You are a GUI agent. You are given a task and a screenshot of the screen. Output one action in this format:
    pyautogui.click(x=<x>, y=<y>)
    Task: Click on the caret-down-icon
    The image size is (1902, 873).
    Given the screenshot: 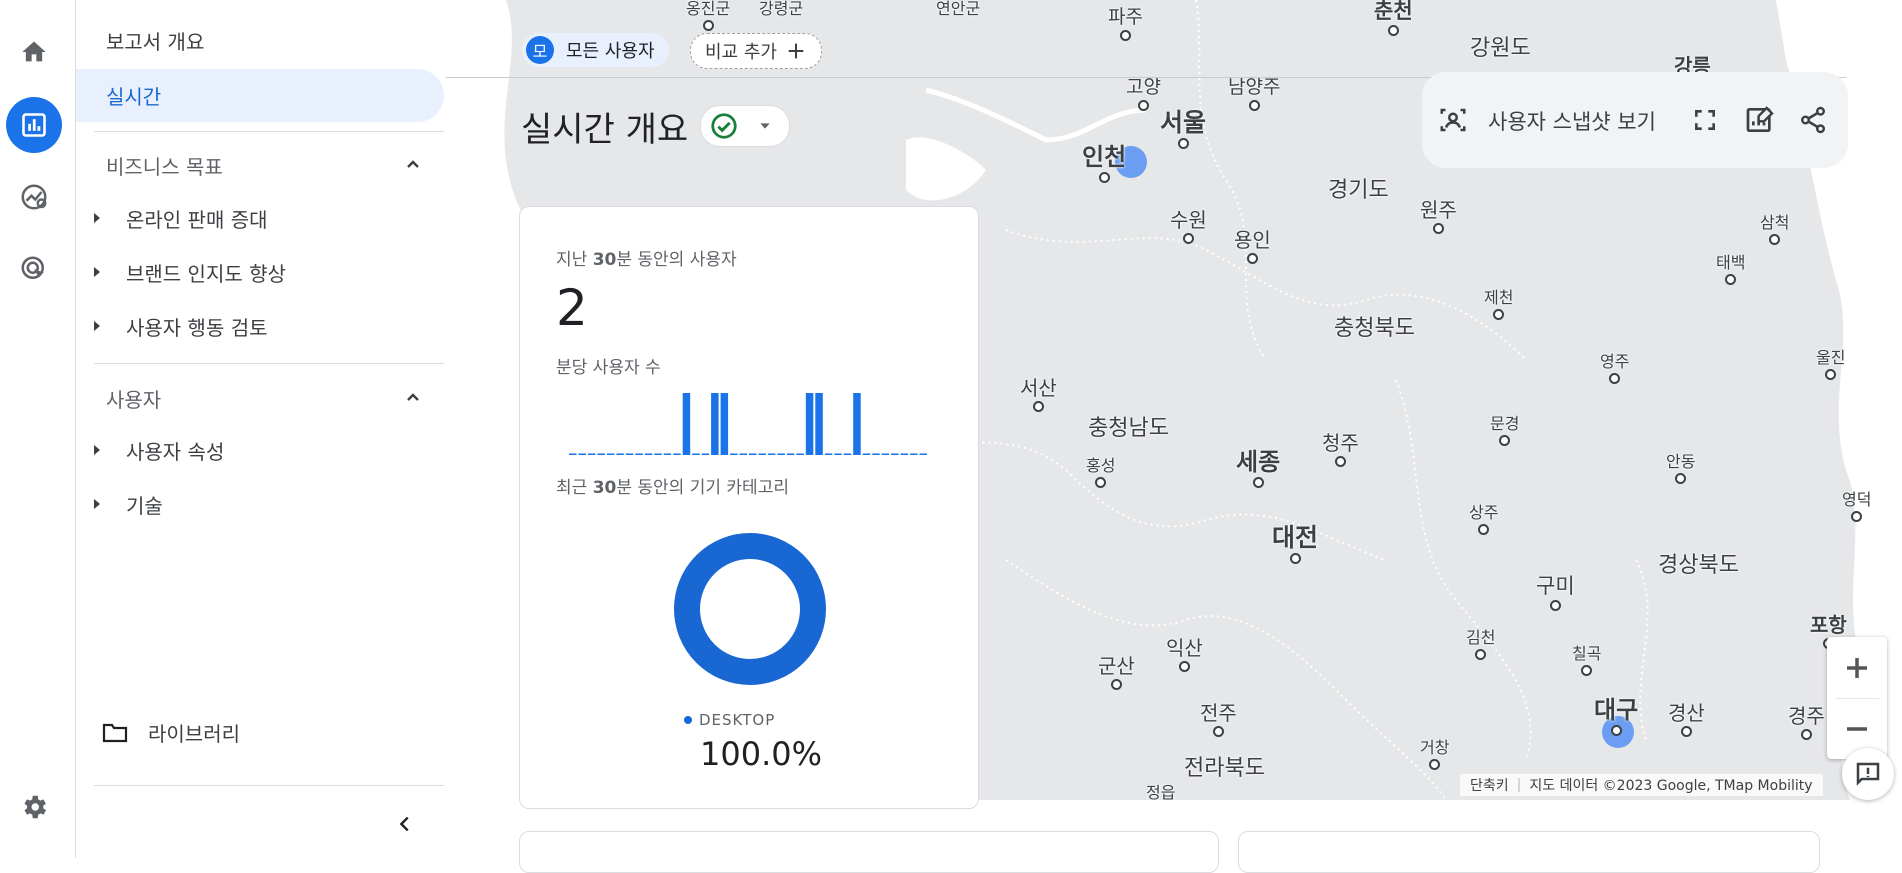 What is the action you would take?
    pyautogui.click(x=765, y=126)
    